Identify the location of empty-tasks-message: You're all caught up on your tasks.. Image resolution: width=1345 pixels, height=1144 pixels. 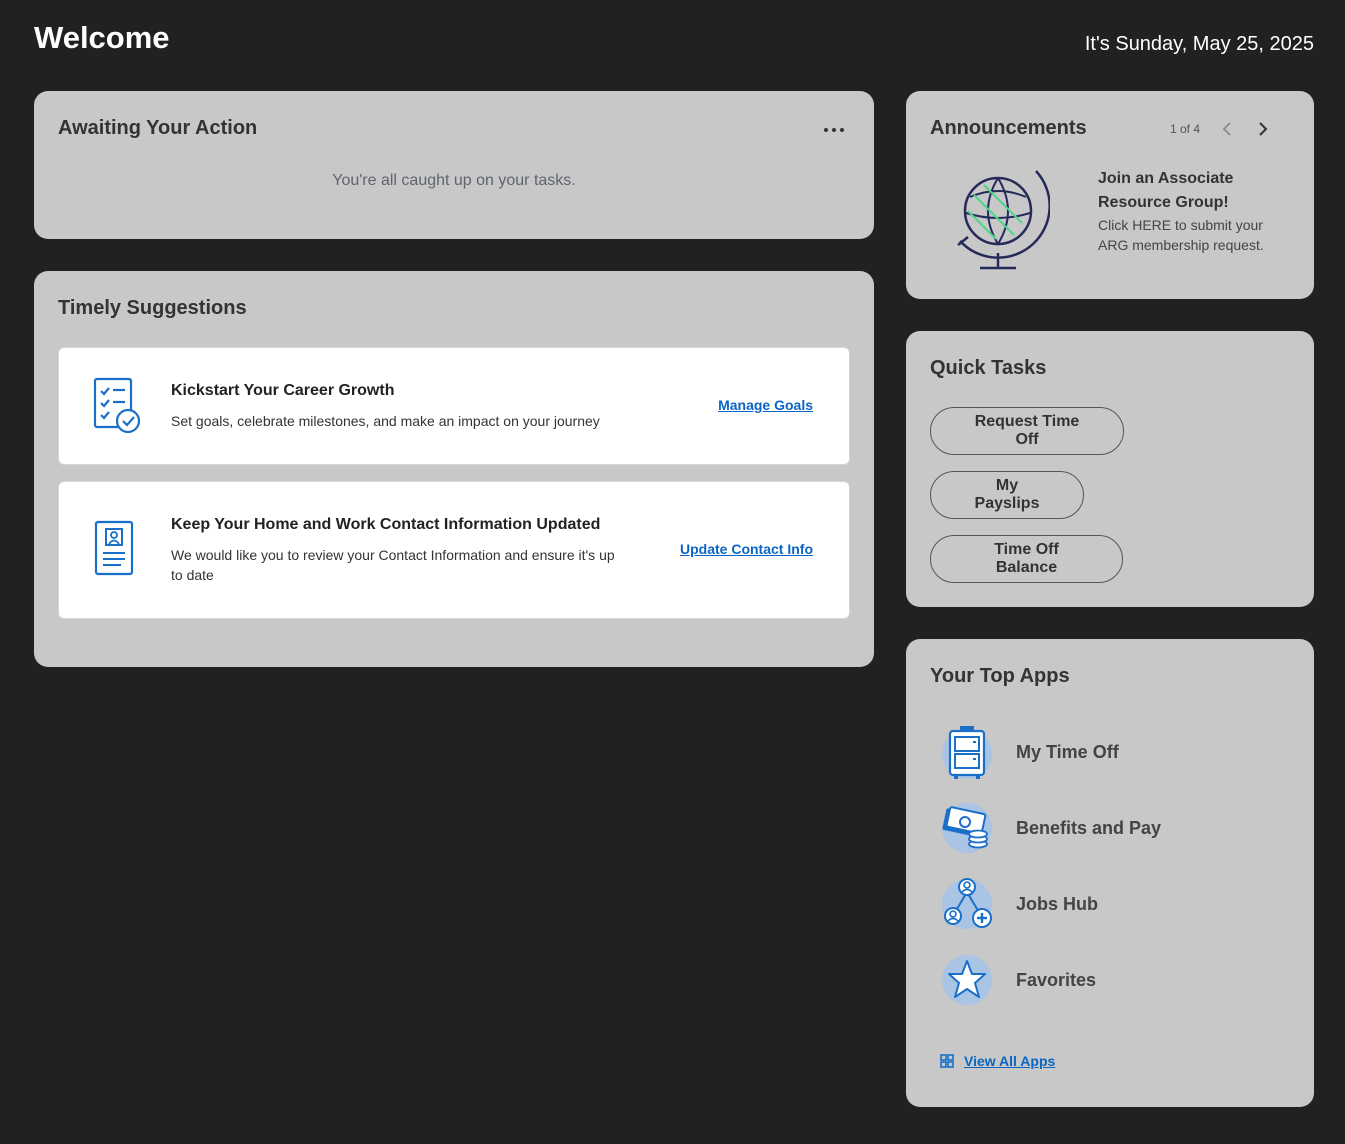
(454, 180).